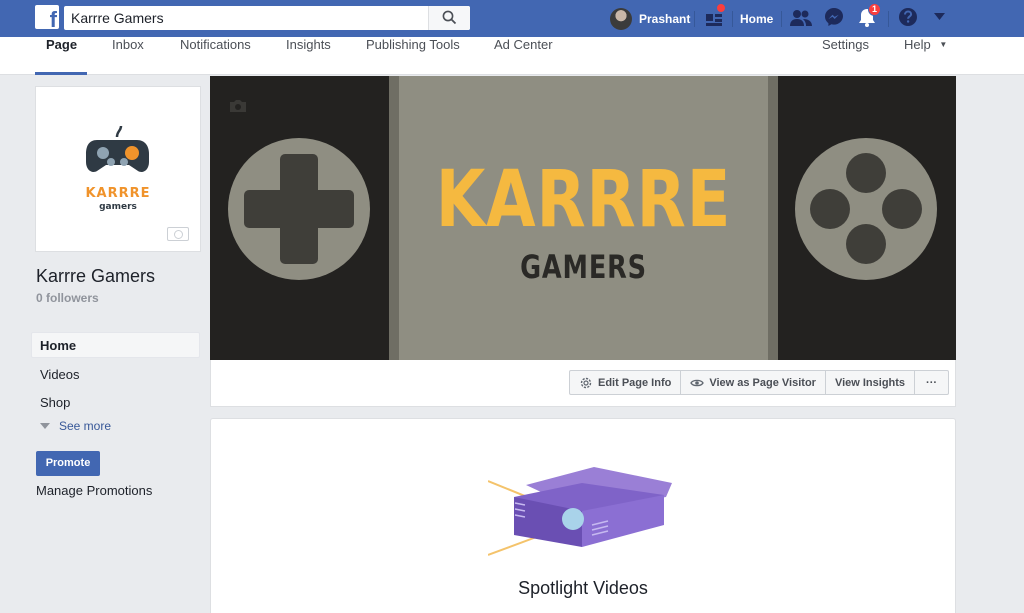 The width and height of the screenshot is (1024, 613). What do you see at coordinates (58, 345) in the screenshot?
I see `sidebar-item-home: Home` at bounding box center [58, 345].